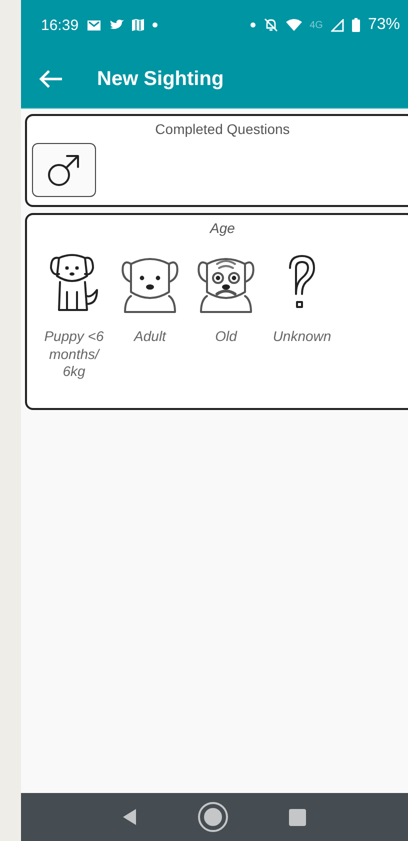 Image resolution: width=408 pixels, height=841 pixels. Describe the element at coordinates (226, 316) in the screenshot. I see `age-option: Old` at that location.